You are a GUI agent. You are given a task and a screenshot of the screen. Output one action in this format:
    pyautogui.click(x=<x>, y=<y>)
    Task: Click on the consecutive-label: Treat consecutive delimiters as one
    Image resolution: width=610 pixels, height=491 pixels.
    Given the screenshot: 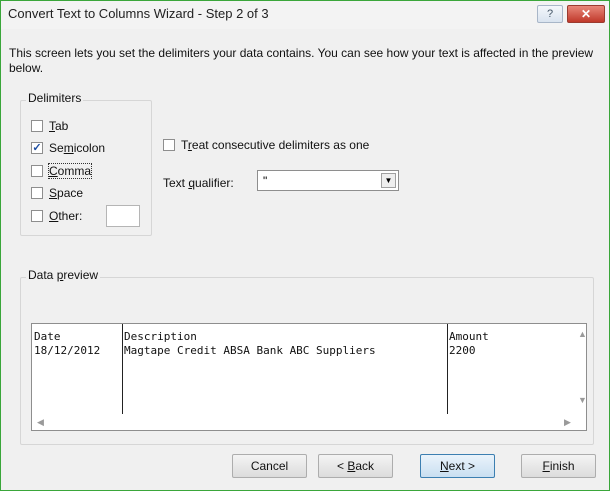 What is the action you would take?
    pyautogui.click(x=275, y=145)
    